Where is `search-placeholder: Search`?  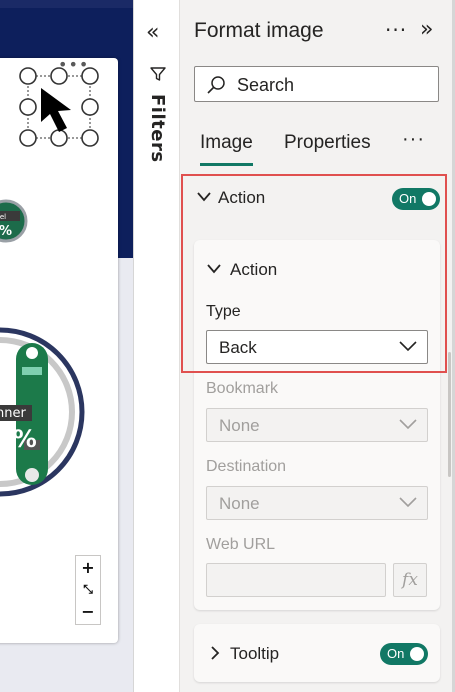
search-placeholder: Search is located at coordinates (266, 85).